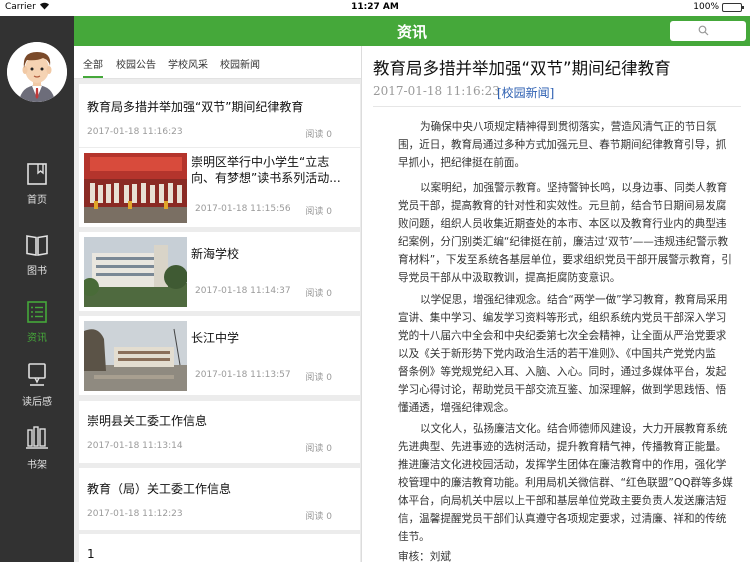  Describe the element at coordinates (159, 489) in the screenshot. I see `list-item-title: 教育（局）关工委工作信息` at that location.